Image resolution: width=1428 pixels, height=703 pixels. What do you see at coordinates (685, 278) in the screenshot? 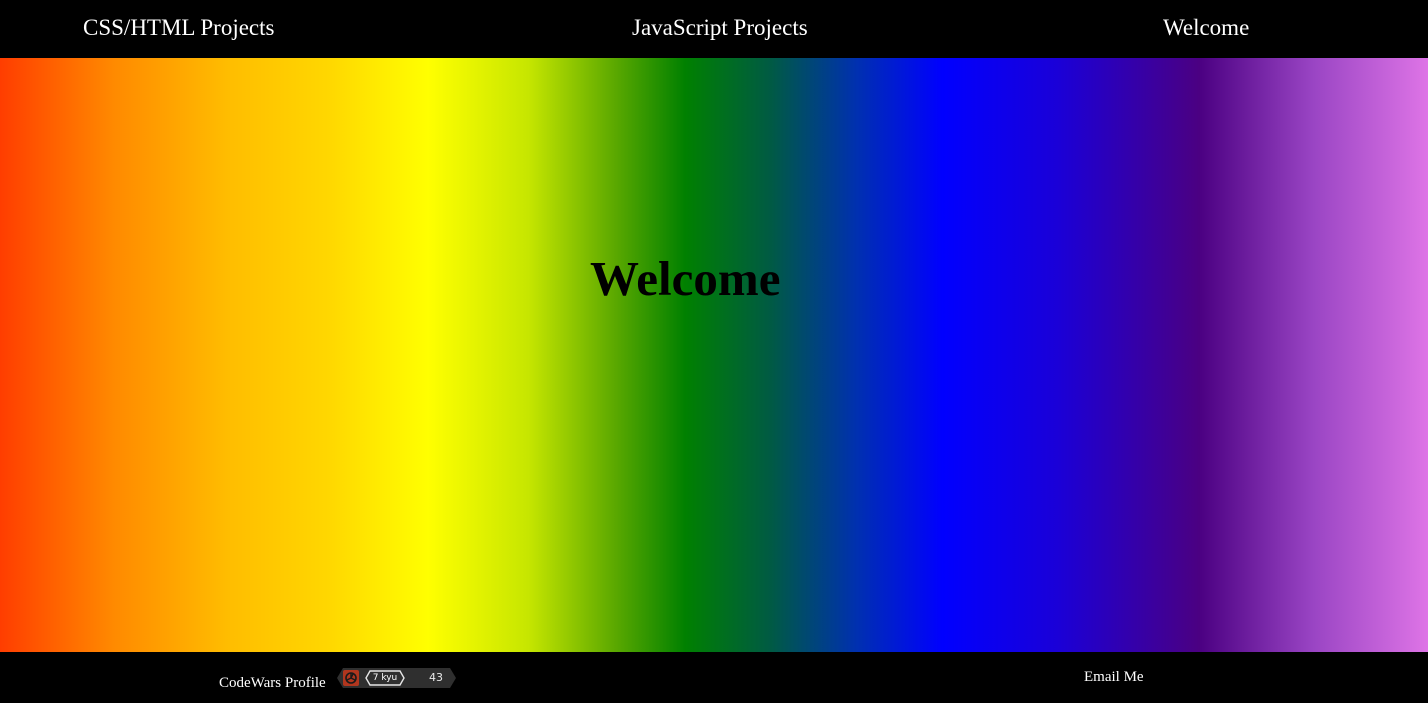
I see `page-title: Welcome` at bounding box center [685, 278].